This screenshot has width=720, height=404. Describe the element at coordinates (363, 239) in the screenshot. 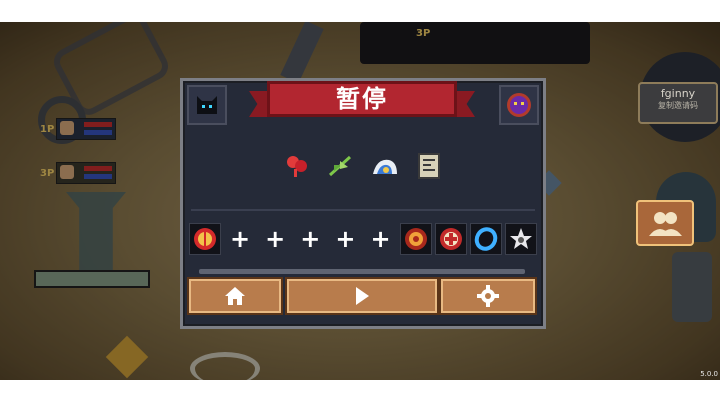

I see `talent-slots: + + + + +` at that location.